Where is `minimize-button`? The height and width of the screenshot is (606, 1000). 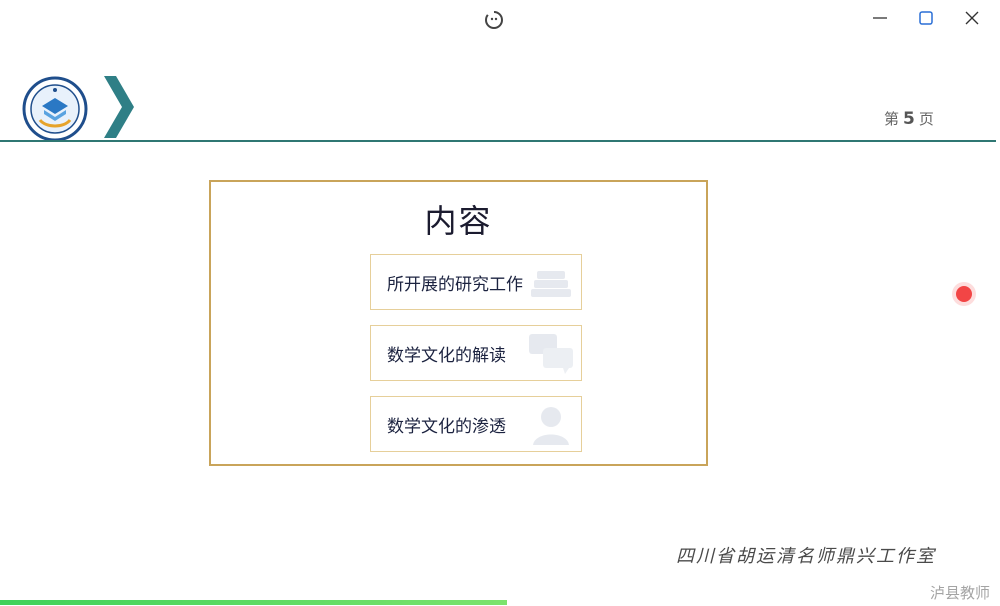 minimize-button is located at coordinates (880, 18).